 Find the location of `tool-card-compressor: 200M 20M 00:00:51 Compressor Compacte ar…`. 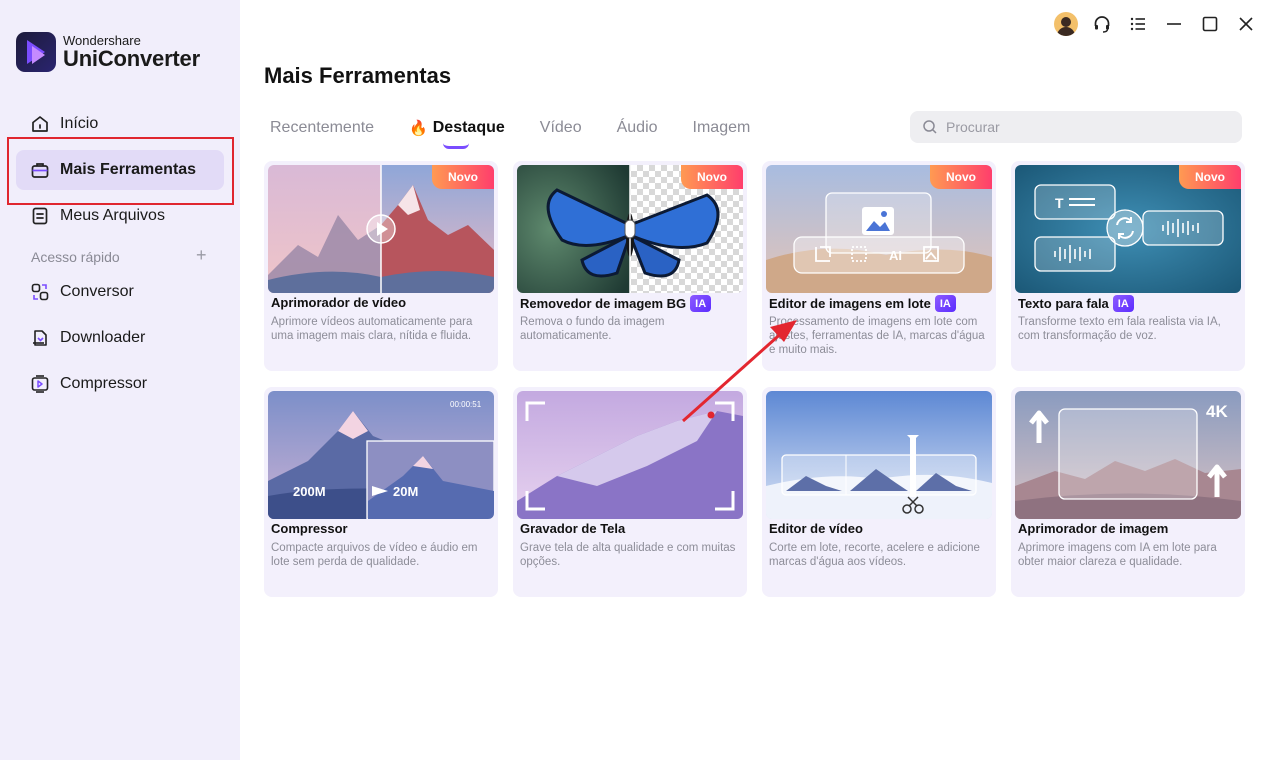

tool-card-compressor: 200M 20M 00:00:51 Compressor Compacte ar… is located at coordinates (381, 492).